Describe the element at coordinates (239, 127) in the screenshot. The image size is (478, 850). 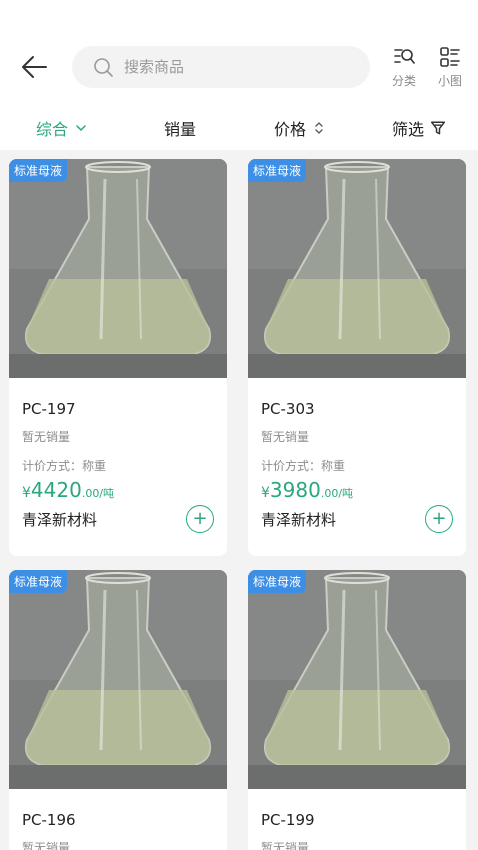
I see `sort-bar: 综合 销量 价格 筛选` at that location.